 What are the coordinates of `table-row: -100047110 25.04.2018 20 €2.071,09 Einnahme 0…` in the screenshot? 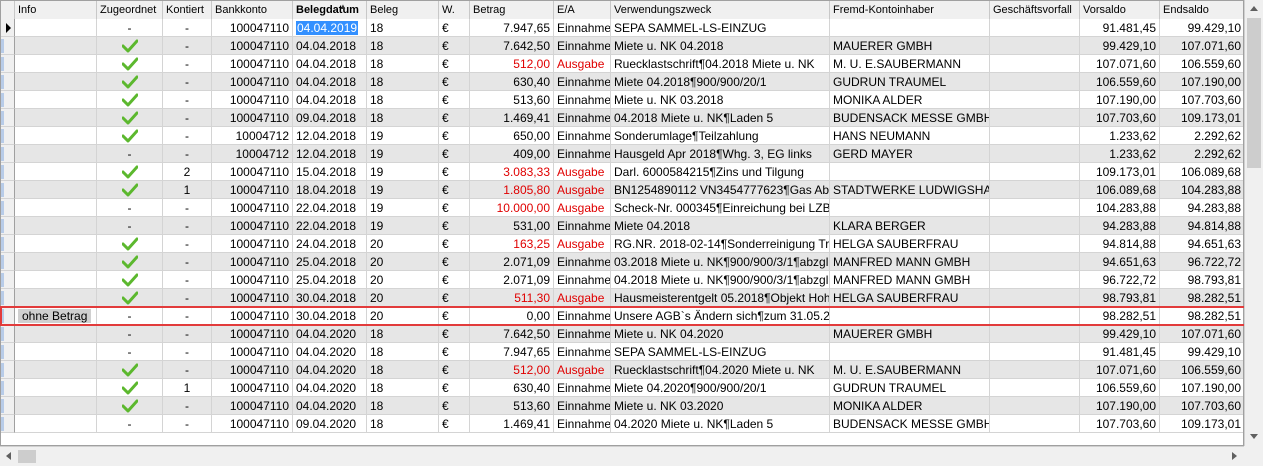 It's located at (622, 280).